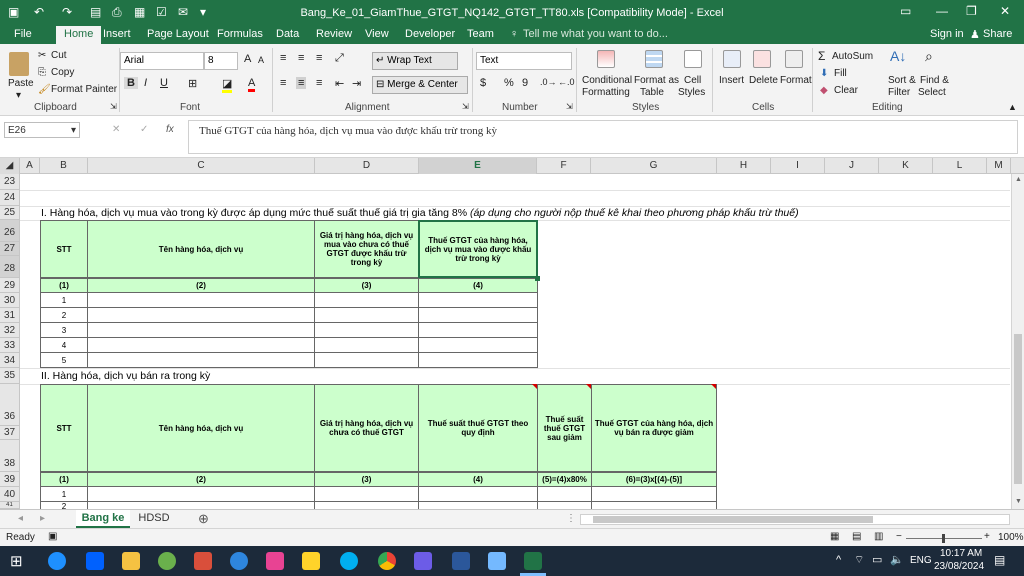 The width and height of the screenshot is (1024, 576). What do you see at coordinates (10, 456) in the screenshot?
I see `row-header: 38` at bounding box center [10, 456].